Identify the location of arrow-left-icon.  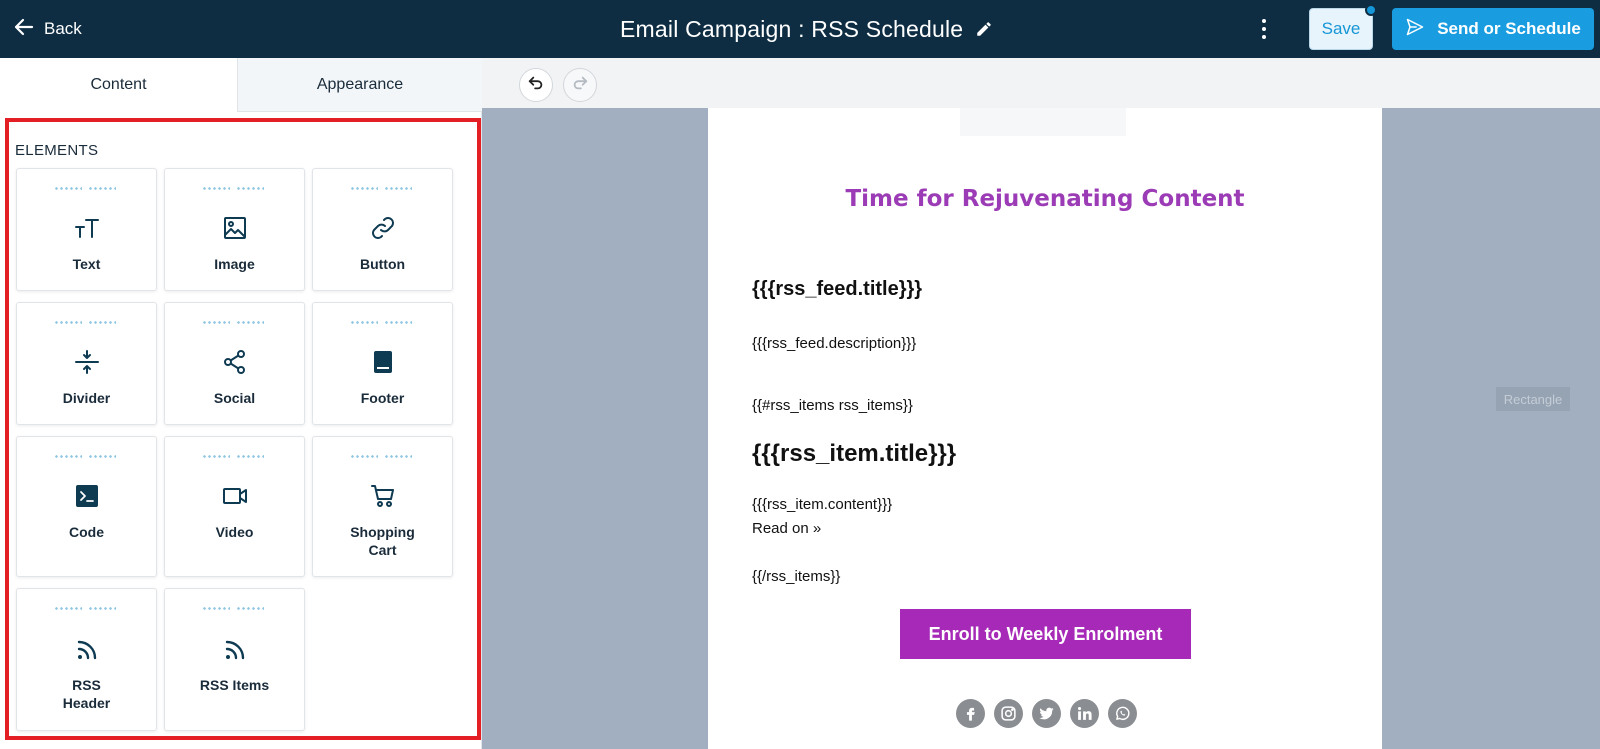
(24, 29).